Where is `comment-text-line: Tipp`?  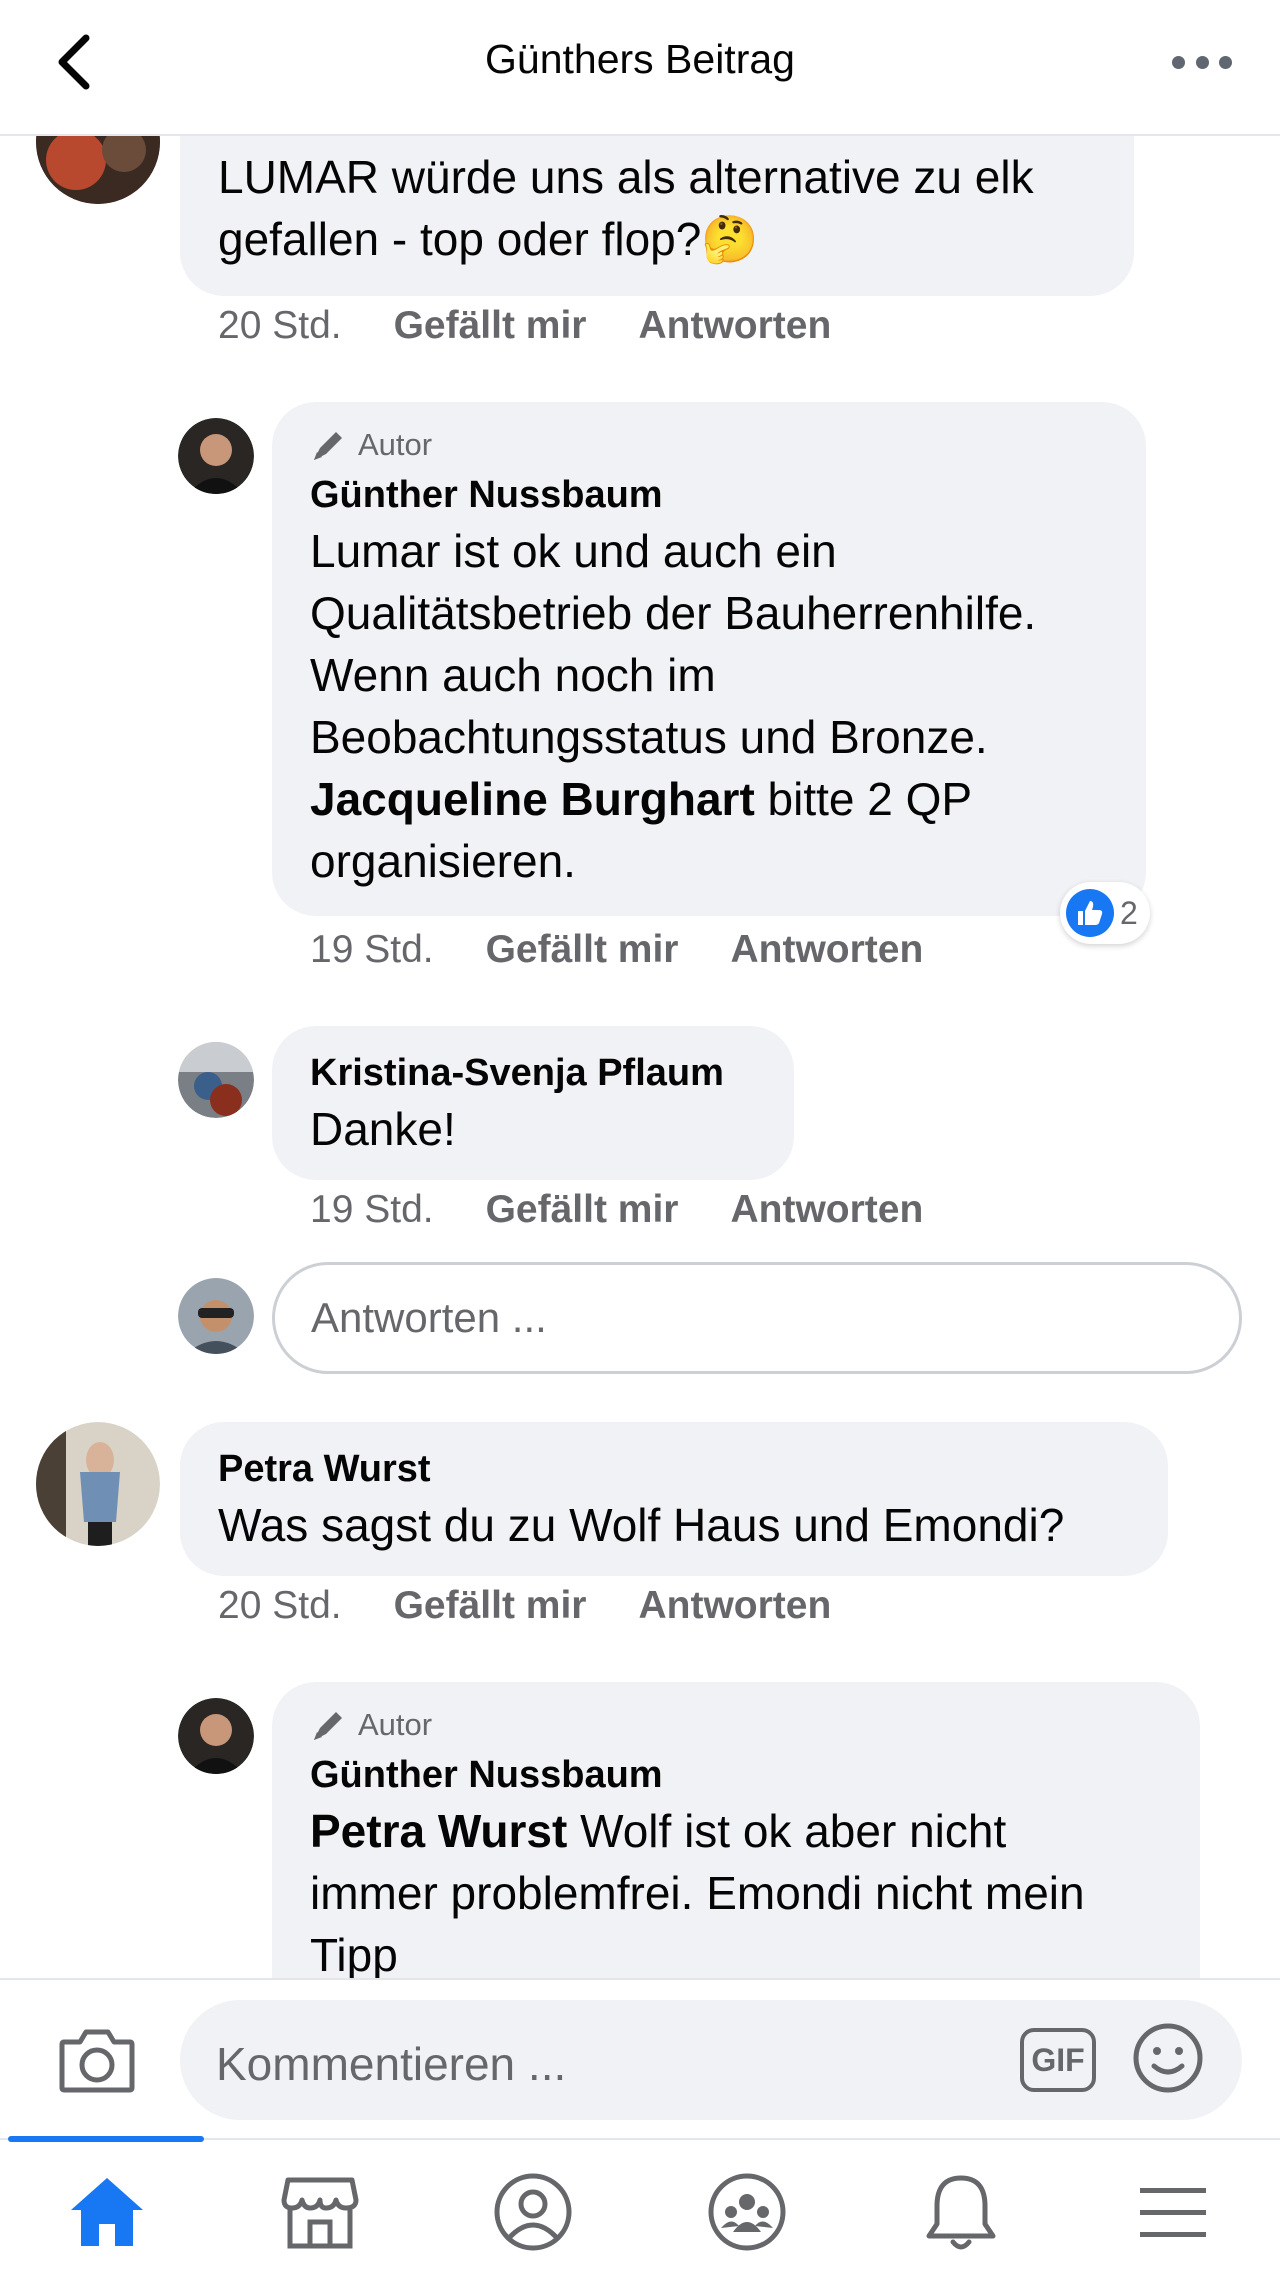 comment-text-line: Tipp is located at coordinates (354, 1953).